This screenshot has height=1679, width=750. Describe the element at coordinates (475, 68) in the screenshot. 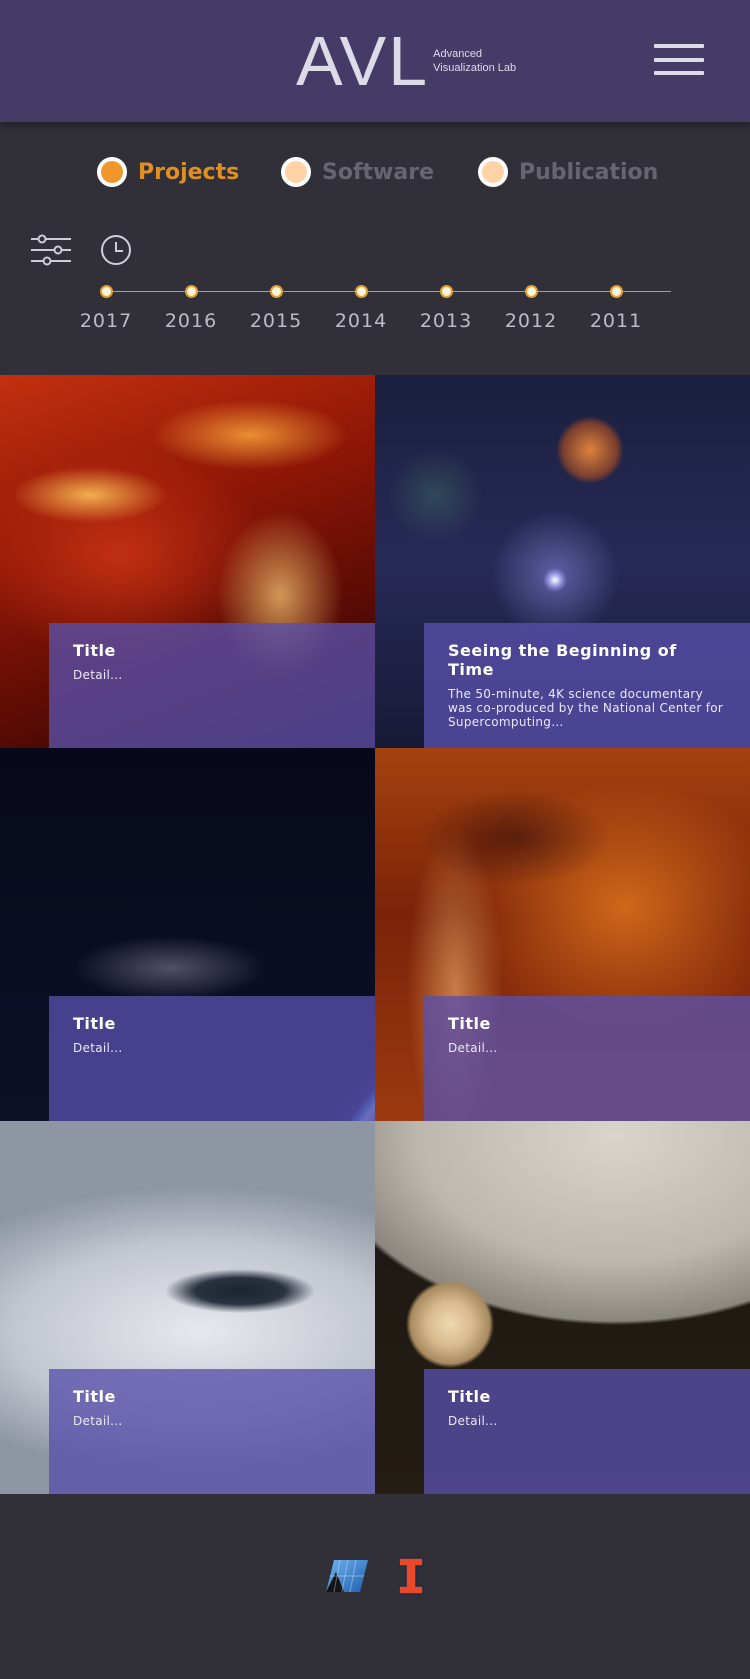

I see `logo-subtitle-line2: Visualization Lab` at that location.